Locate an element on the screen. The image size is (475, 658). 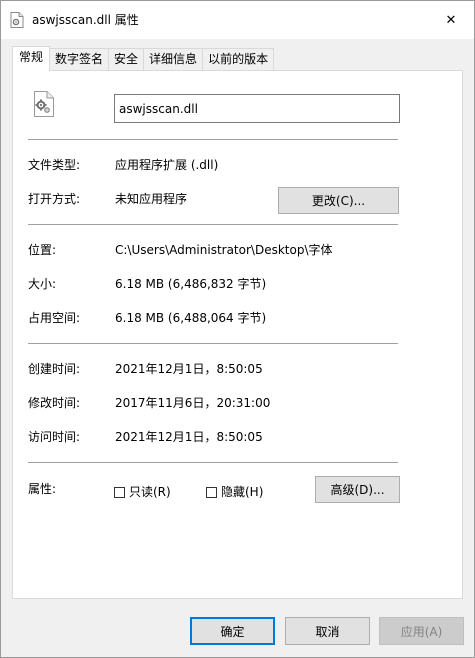
tab-digital-signatures: 数字签名 is located at coordinates (79, 59).